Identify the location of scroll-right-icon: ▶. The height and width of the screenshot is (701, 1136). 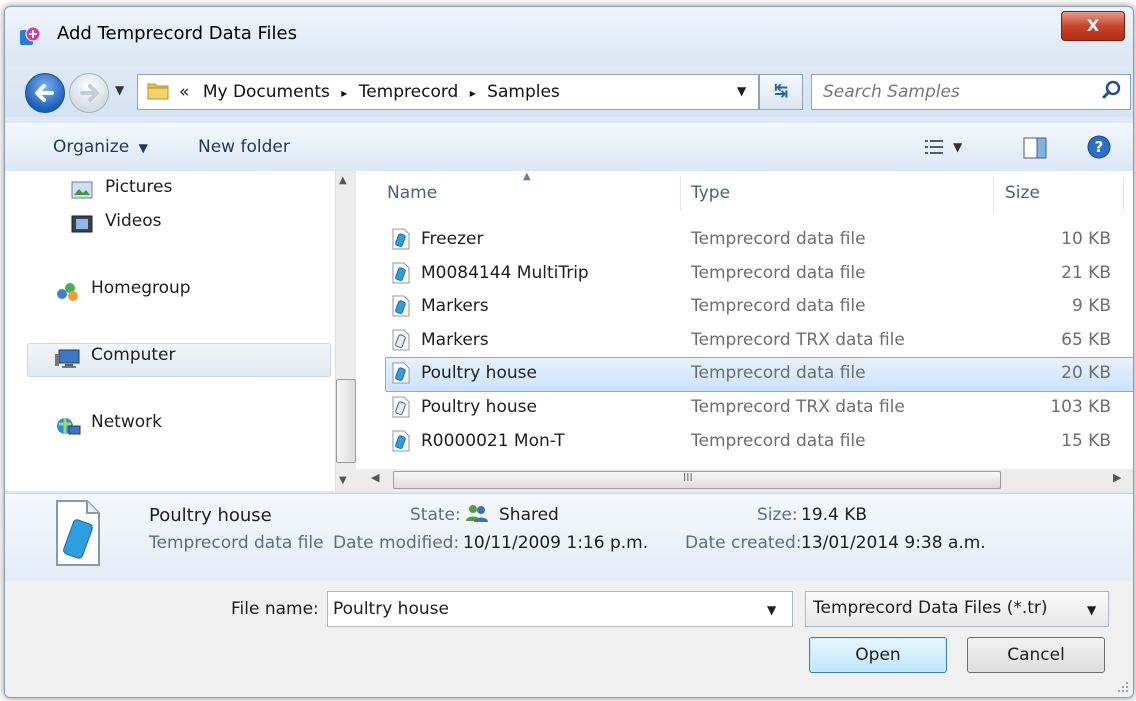
(1117, 477).